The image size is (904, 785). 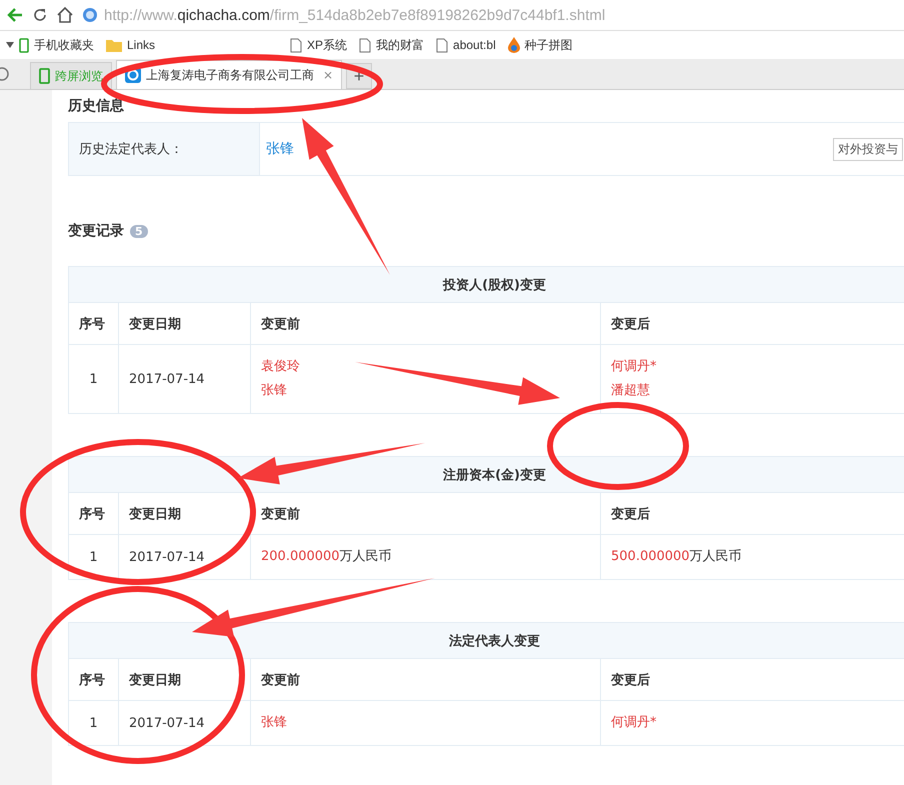 What do you see at coordinates (486, 284) in the screenshot?
I see `table-title: 投资人(股权)变更` at bounding box center [486, 284].